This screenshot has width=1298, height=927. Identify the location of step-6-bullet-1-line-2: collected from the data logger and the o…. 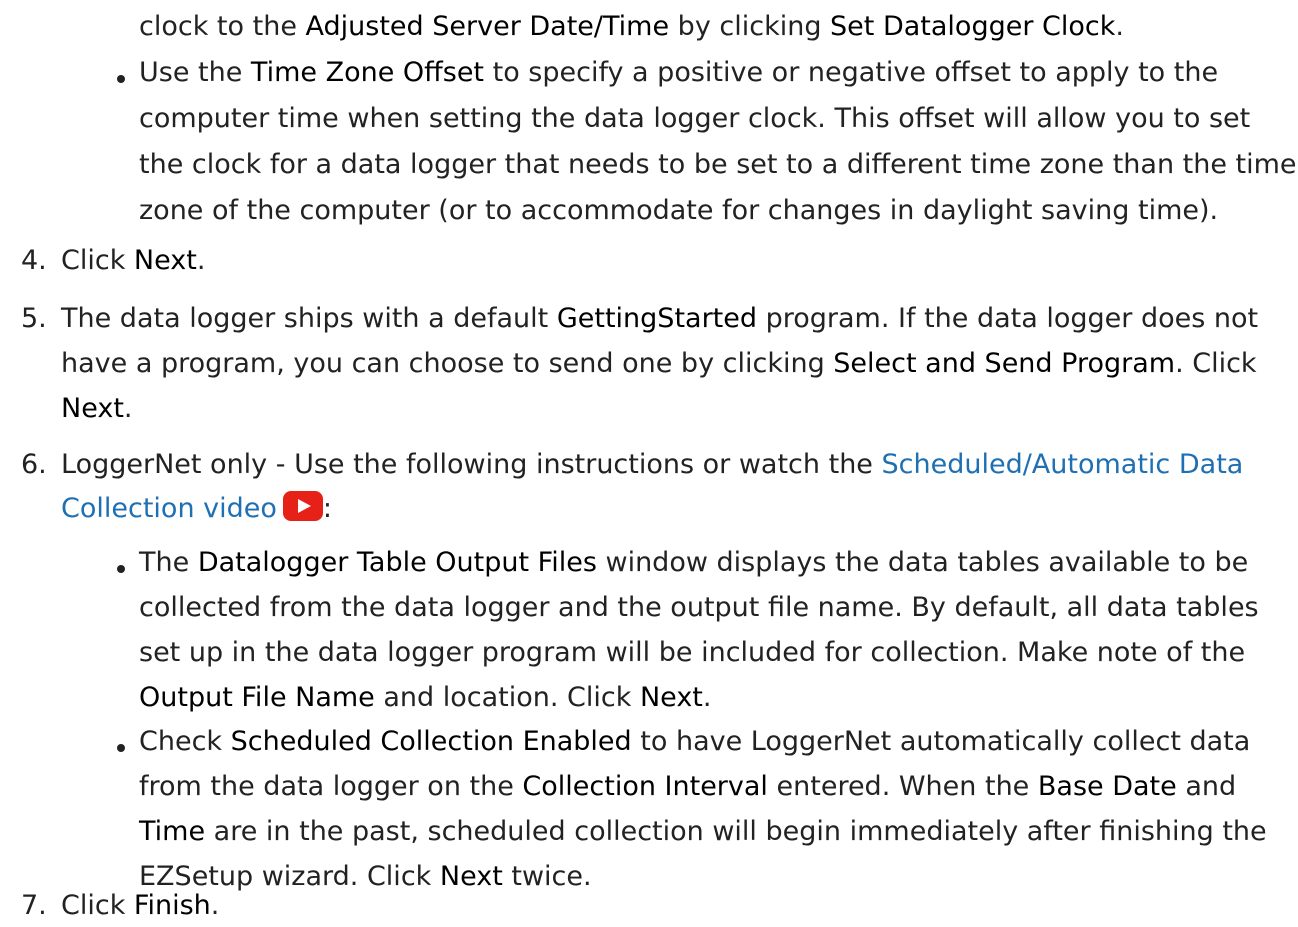
(699, 607).